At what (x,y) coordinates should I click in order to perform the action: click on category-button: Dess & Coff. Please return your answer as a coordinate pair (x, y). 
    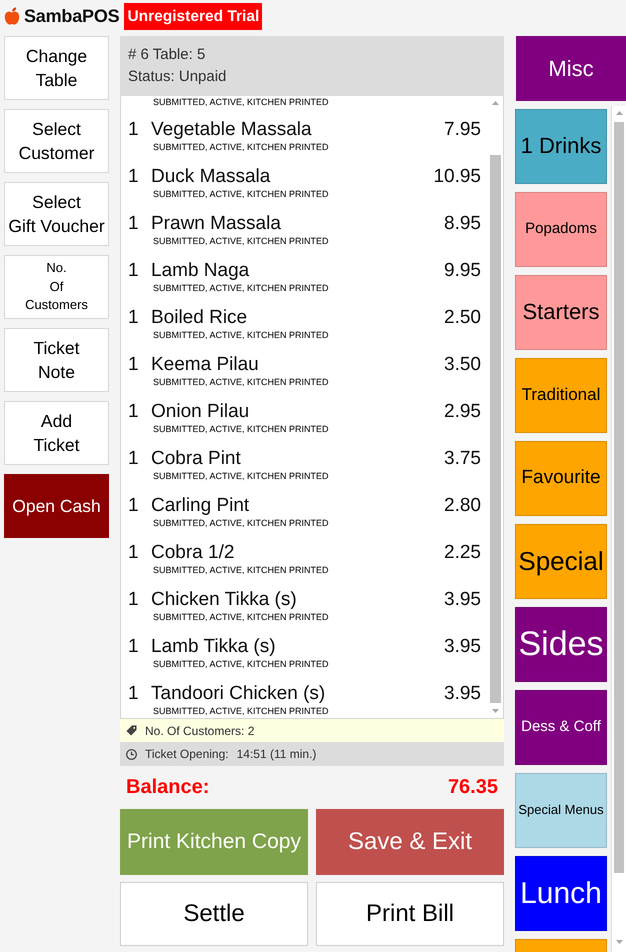
    Looking at the image, I should click on (561, 727).